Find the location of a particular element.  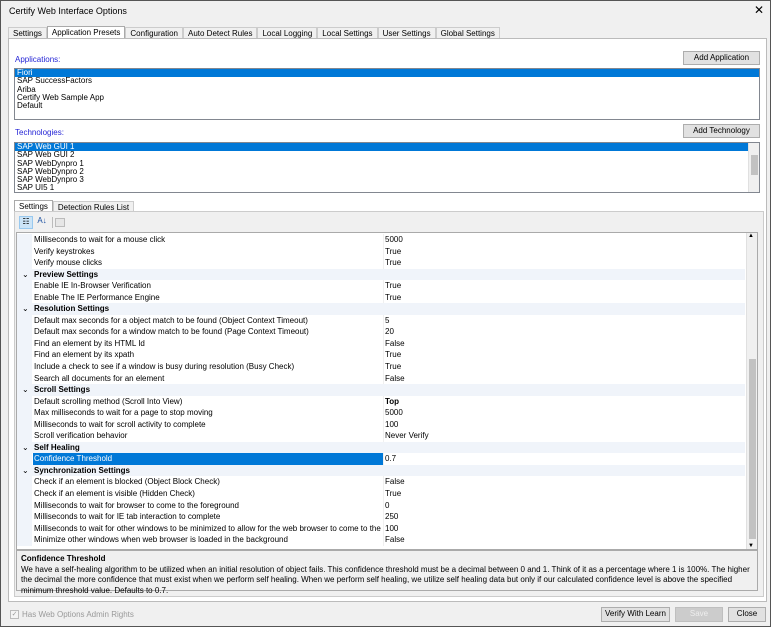

grid-row: Verify mouse clicks True is located at coordinates (381, 263).